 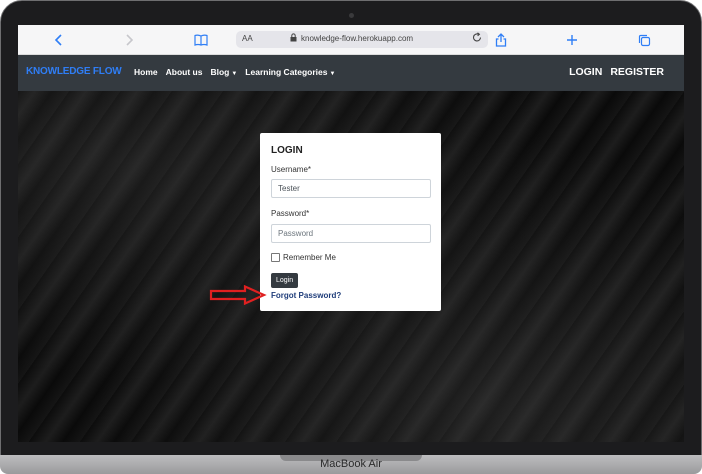 I want to click on brand-logo: KNOWLEDGE FLOW, so click(x=74, y=71).